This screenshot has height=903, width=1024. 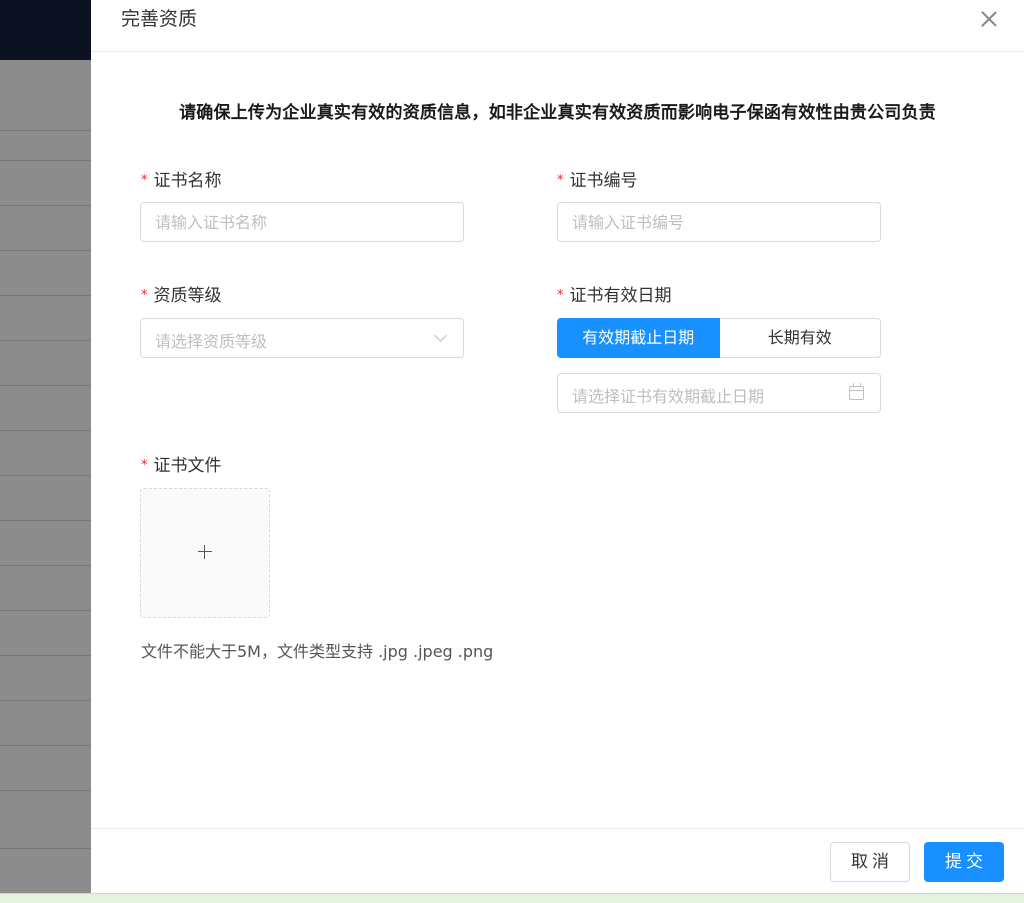 What do you see at coordinates (870, 862) in the screenshot?
I see `cancel-button: 取消` at bounding box center [870, 862].